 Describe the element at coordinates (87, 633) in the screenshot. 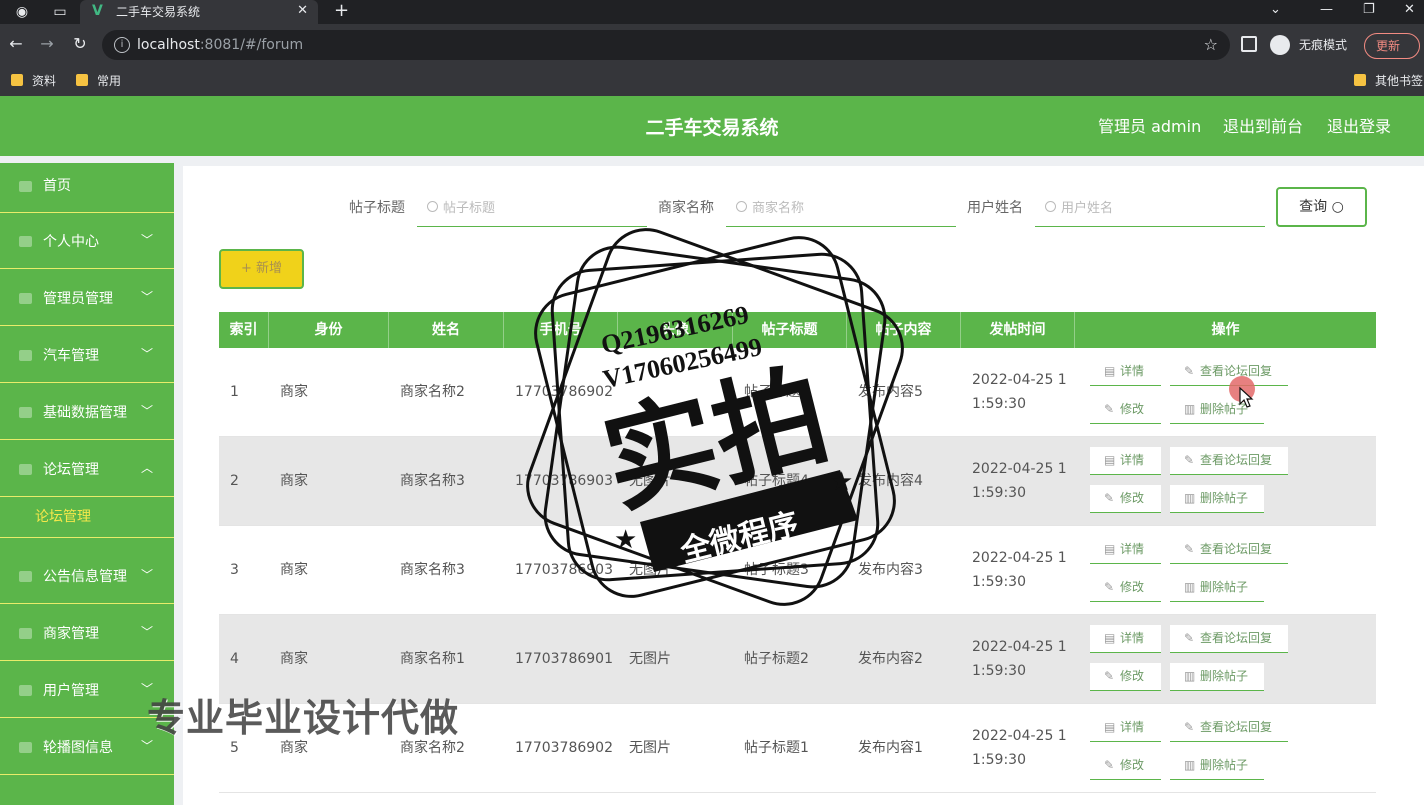

I see `sidebar-item-merchant-management: 商家管理 ﹀` at that location.